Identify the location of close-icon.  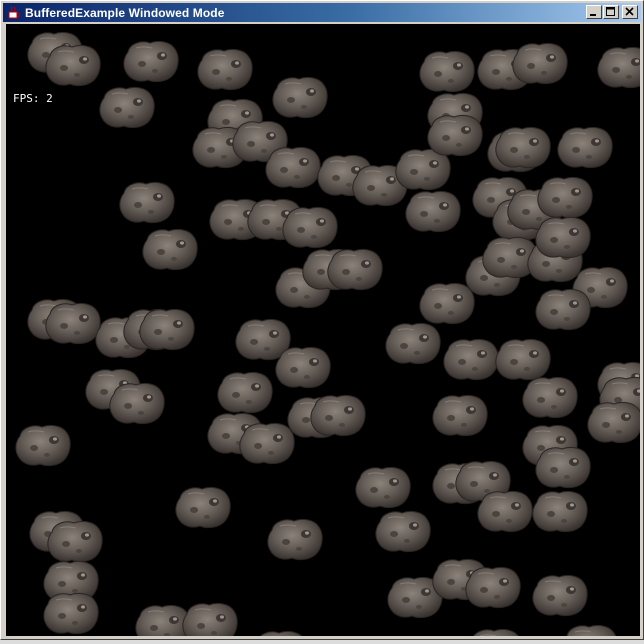
(629, 11).